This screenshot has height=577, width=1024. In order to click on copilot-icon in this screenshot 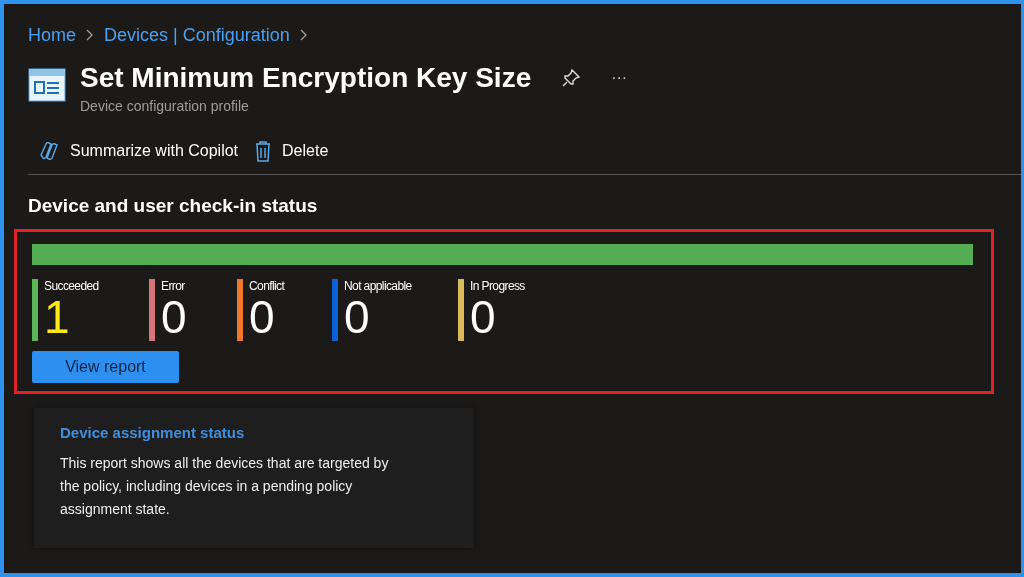, I will do `click(49, 151)`.